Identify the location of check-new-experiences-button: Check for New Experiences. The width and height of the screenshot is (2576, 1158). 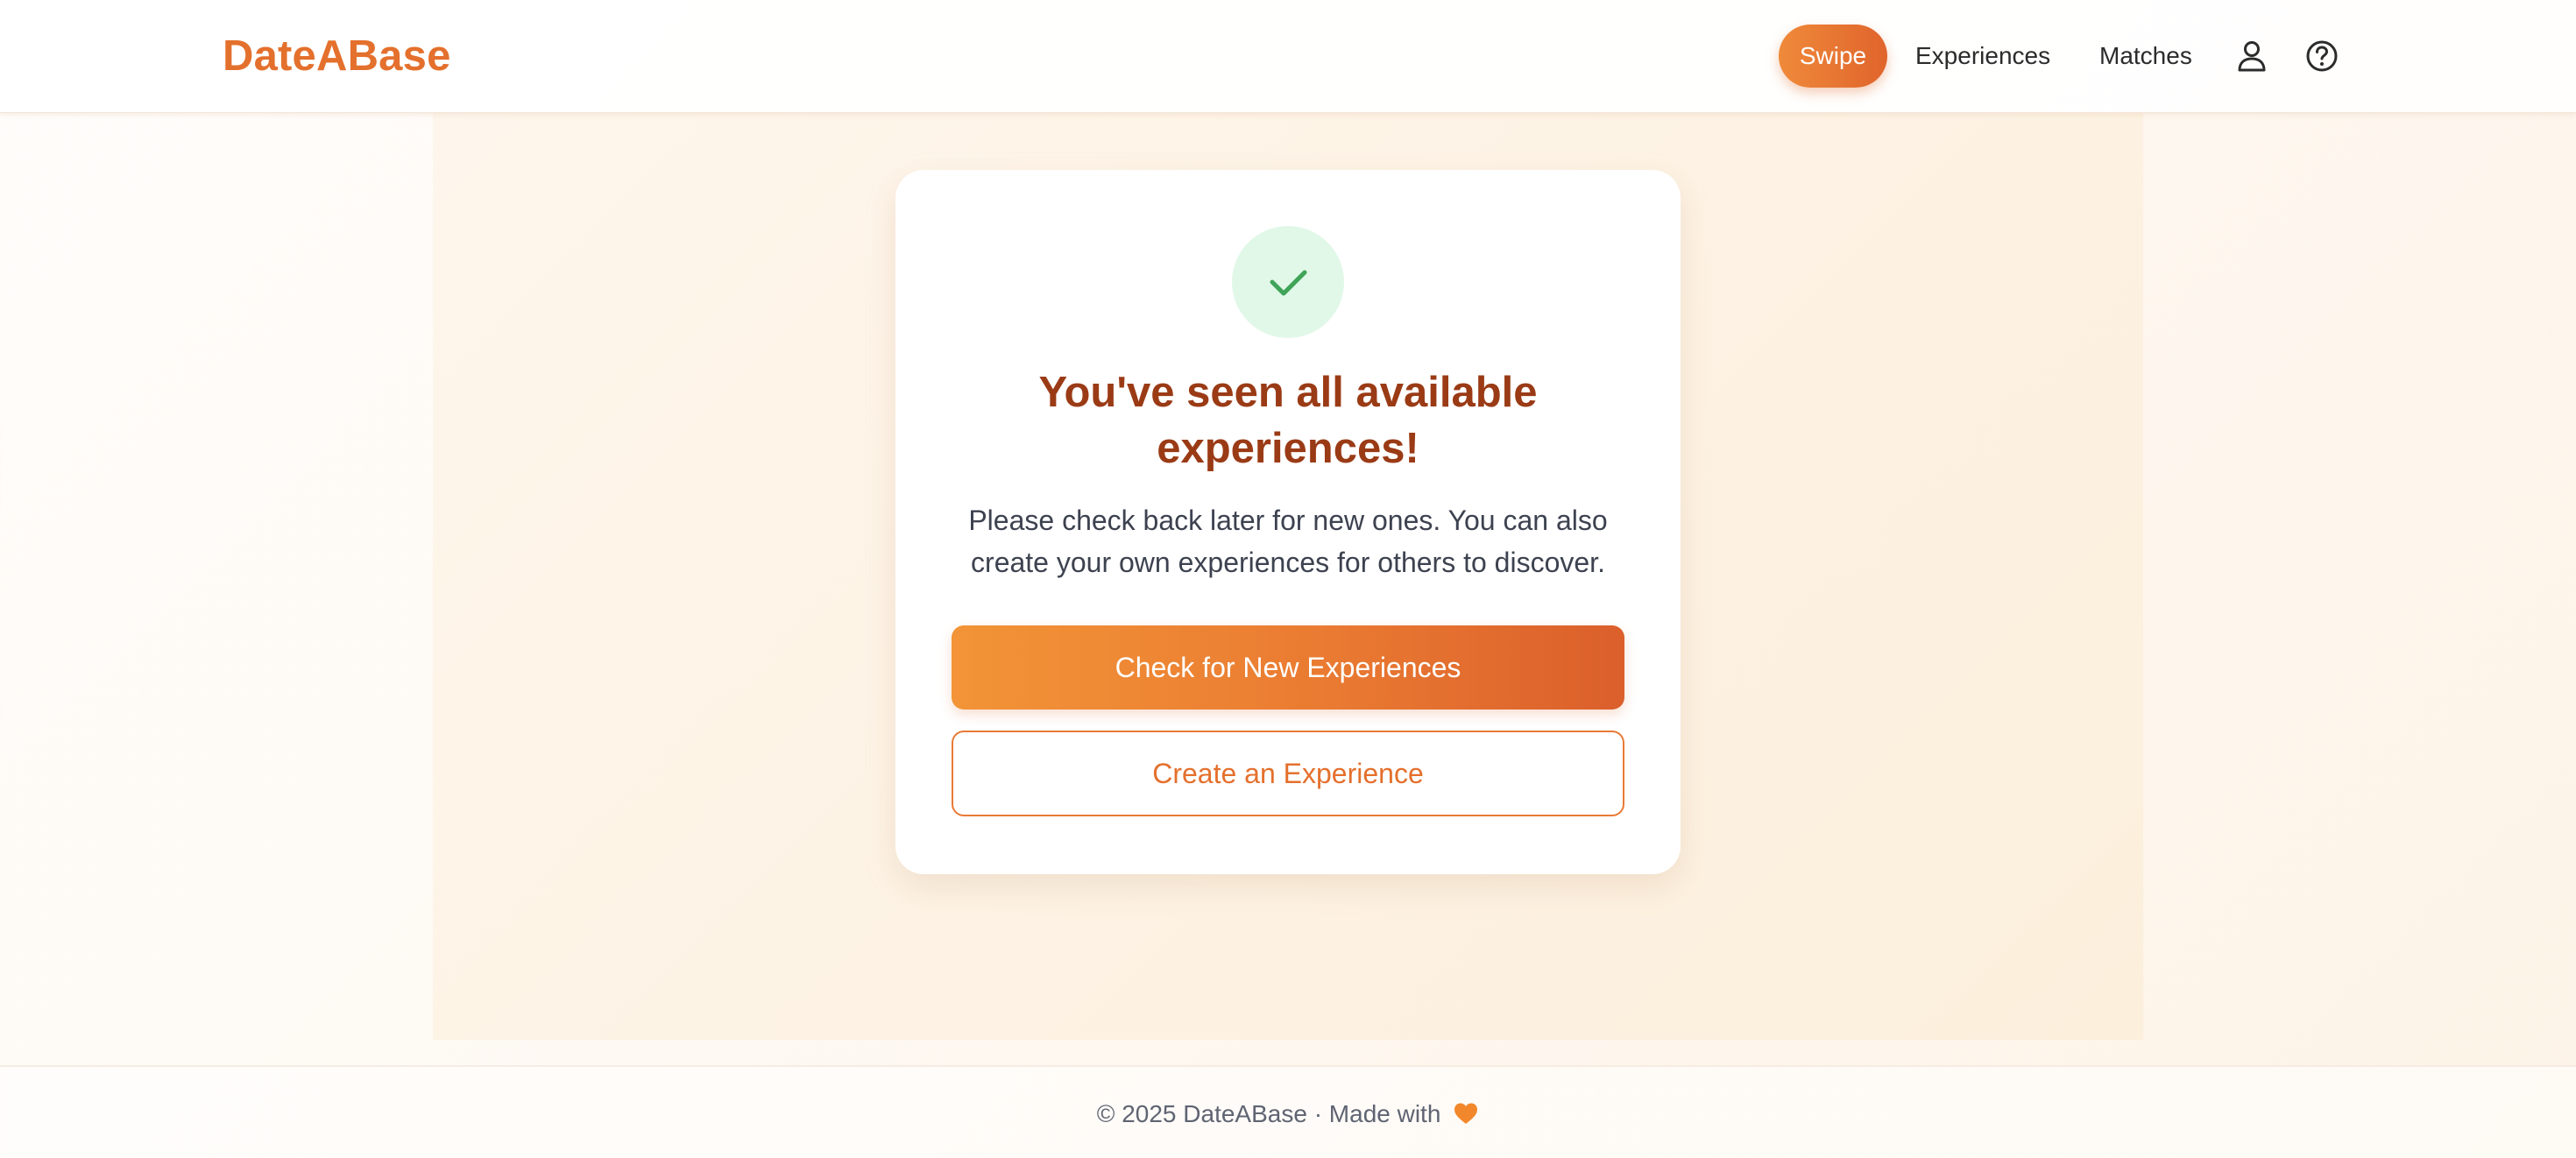
(1288, 667).